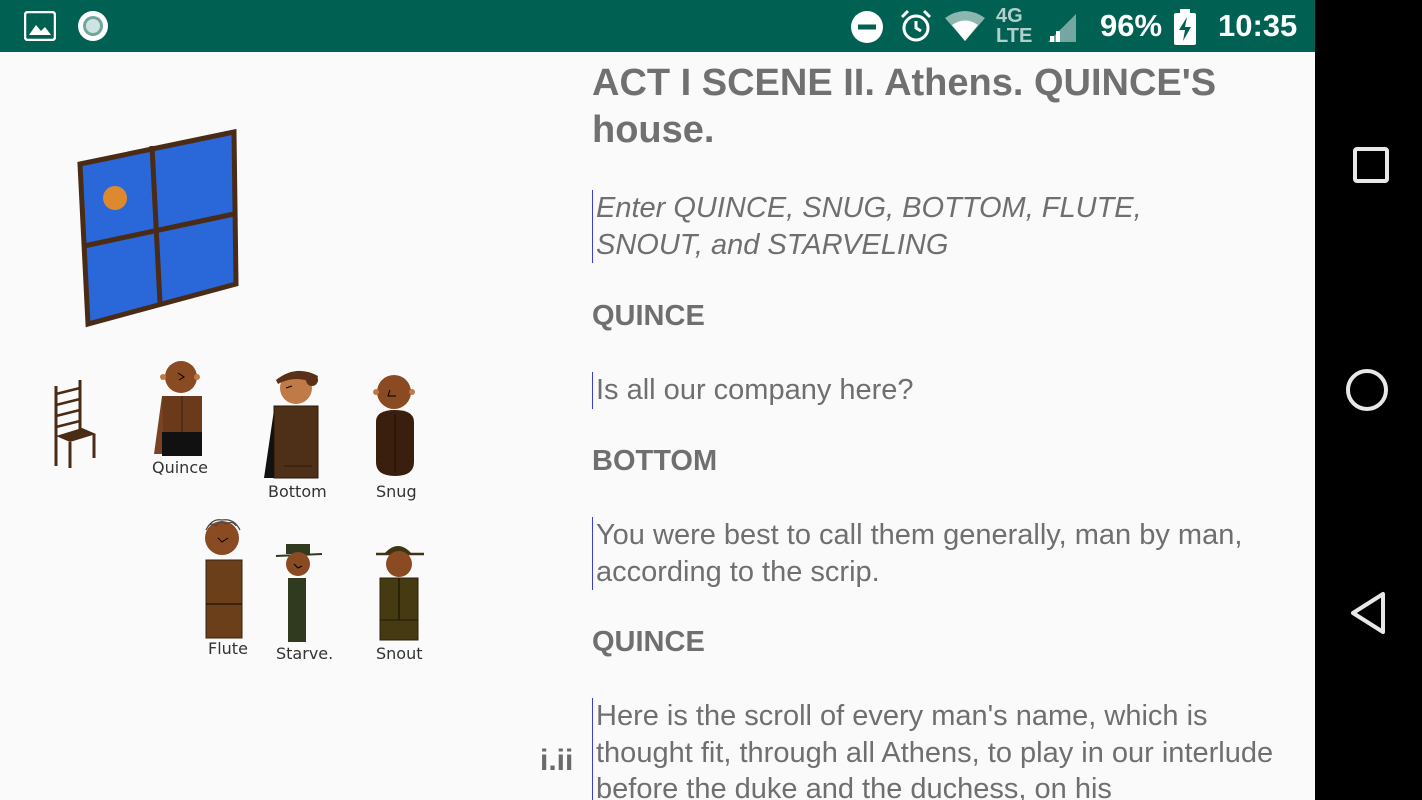 This screenshot has width=1422, height=800. Describe the element at coordinates (396, 491) in the screenshot. I see `character-label-snug: Snug` at that location.